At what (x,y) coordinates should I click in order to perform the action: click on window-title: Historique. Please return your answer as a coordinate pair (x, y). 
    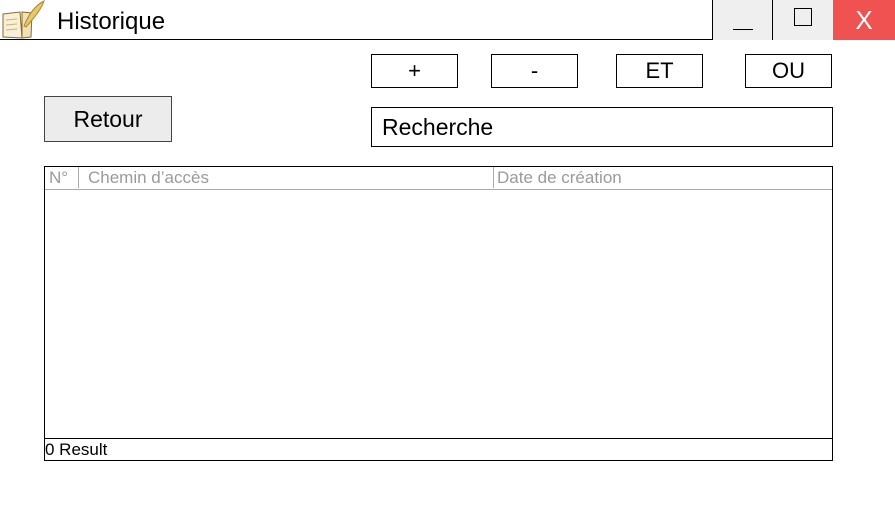
    Looking at the image, I should click on (111, 21).